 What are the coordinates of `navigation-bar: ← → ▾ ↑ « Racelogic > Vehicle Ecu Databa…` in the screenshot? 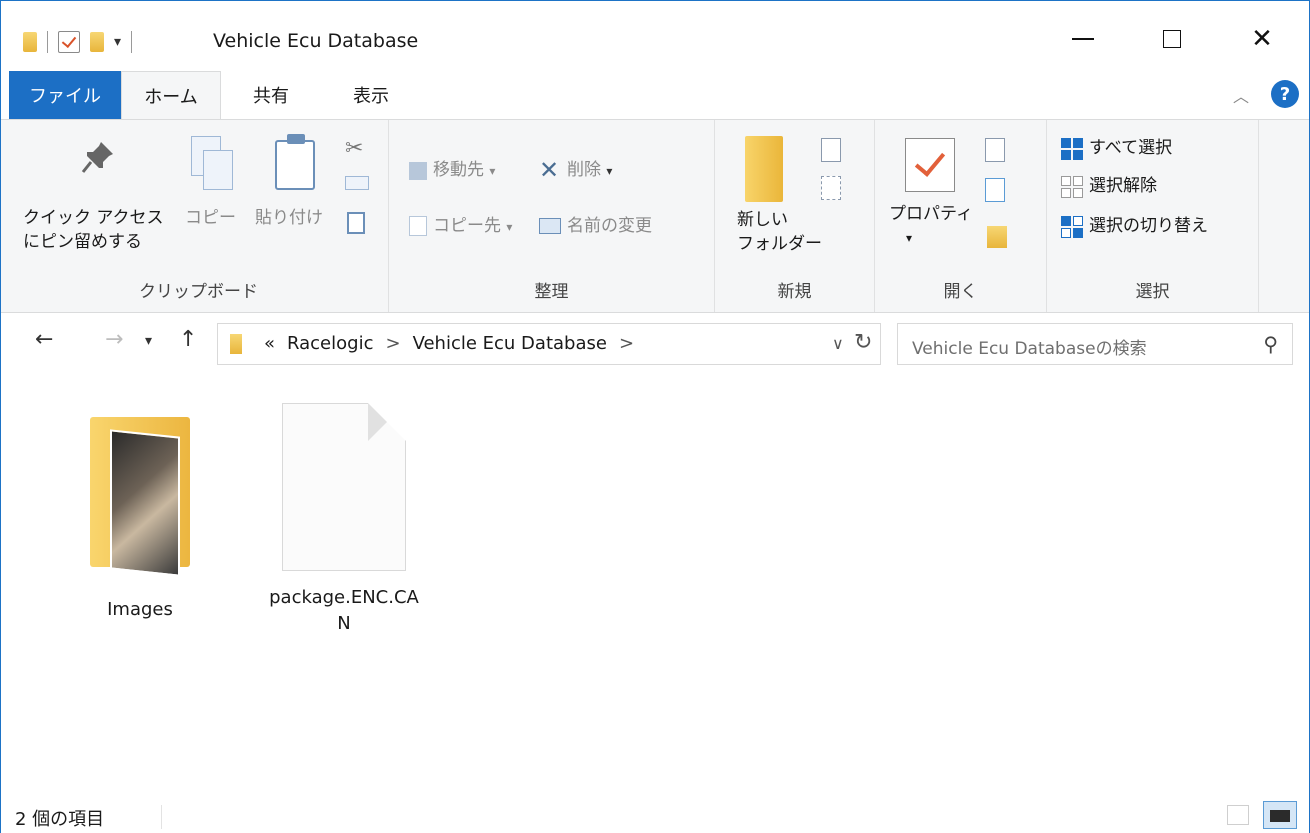 It's located at (655, 343).